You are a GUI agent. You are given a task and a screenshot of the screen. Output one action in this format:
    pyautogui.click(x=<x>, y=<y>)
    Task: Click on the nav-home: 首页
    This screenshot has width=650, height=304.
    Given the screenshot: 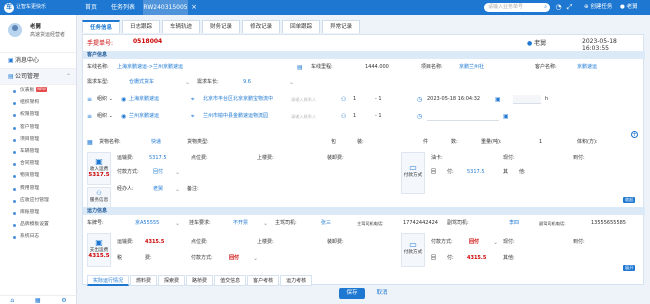 What is the action you would take?
    pyautogui.click(x=91, y=7)
    